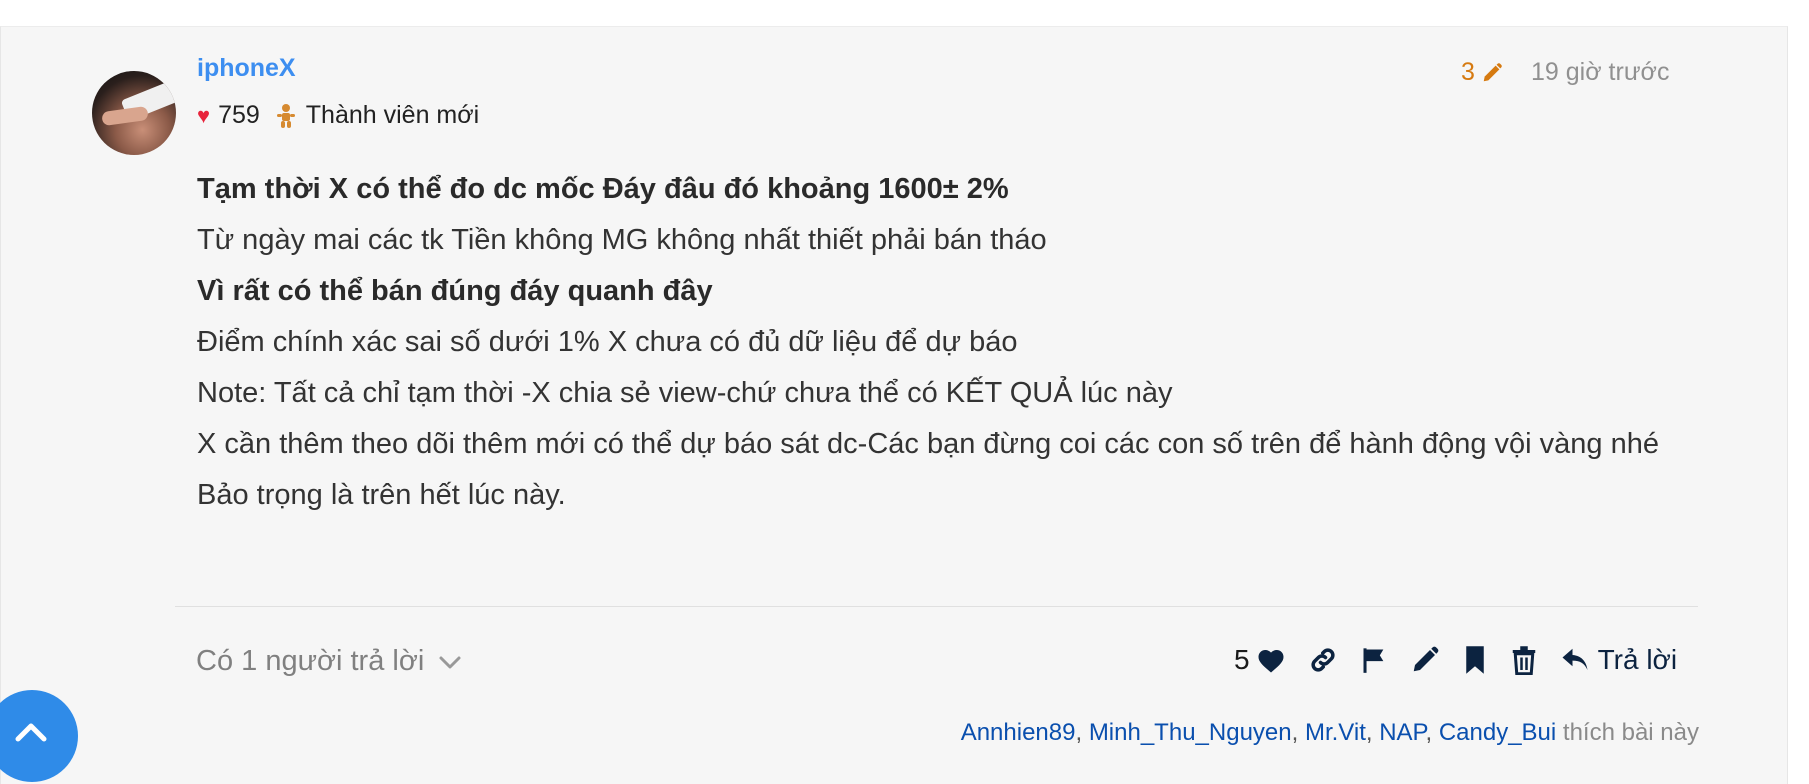  What do you see at coordinates (125, 116) in the screenshot?
I see `avatar-hand-shape` at bounding box center [125, 116].